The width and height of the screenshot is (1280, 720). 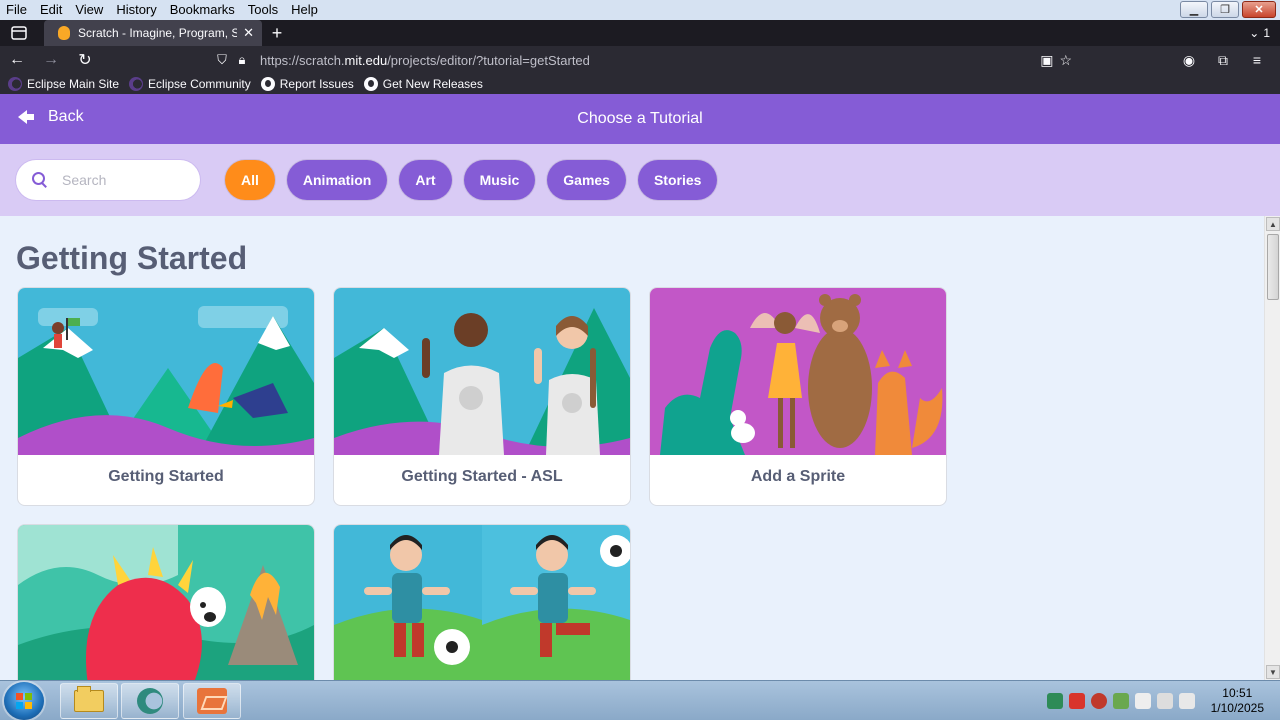 I want to click on network-app-icon, so click(x=1054, y=701).